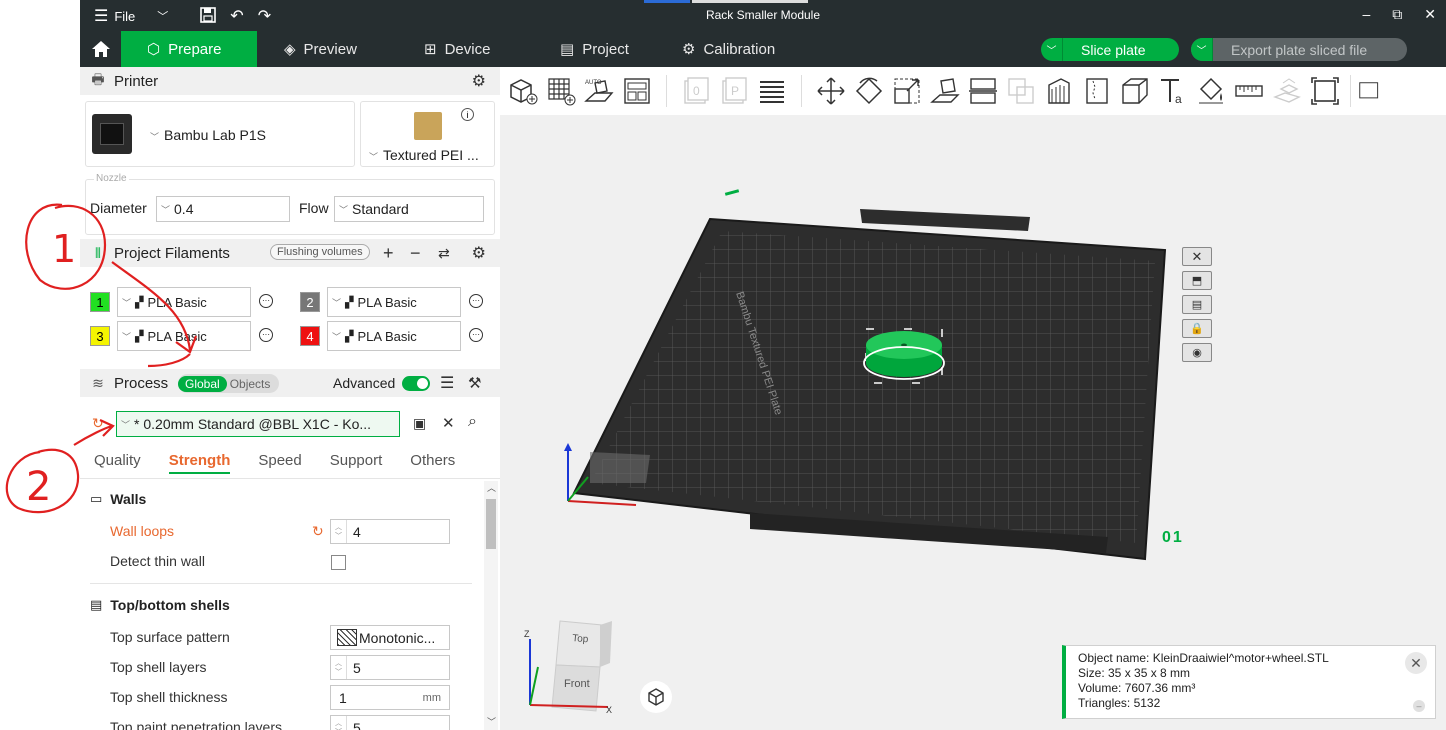 This screenshot has width=1446, height=730. Describe the element at coordinates (728, 49) in the screenshot. I see `tab-calibration: ⚙ Calibration` at that location.